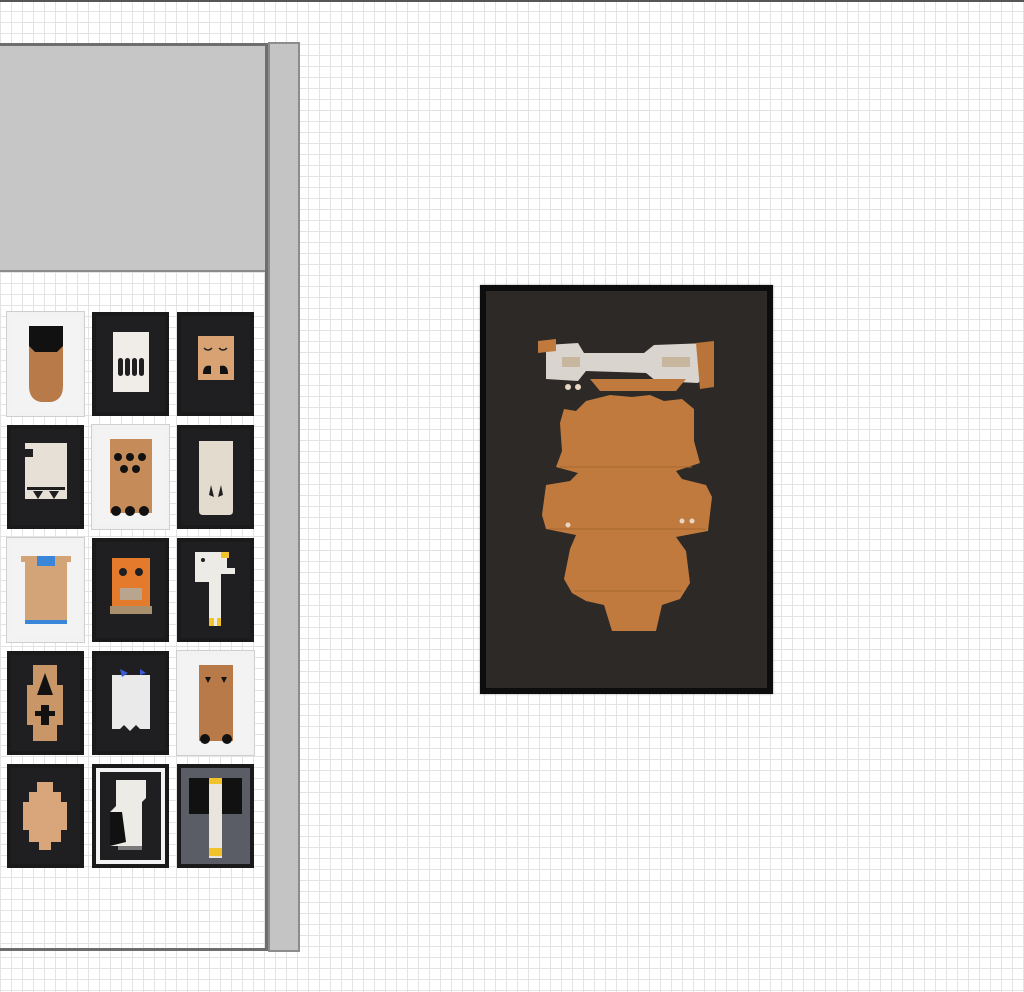 This screenshot has height=992, width=1024. What do you see at coordinates (132, 159) in the screenshot?
I see `gallery-panel-header` at bounding box center [132, 159].